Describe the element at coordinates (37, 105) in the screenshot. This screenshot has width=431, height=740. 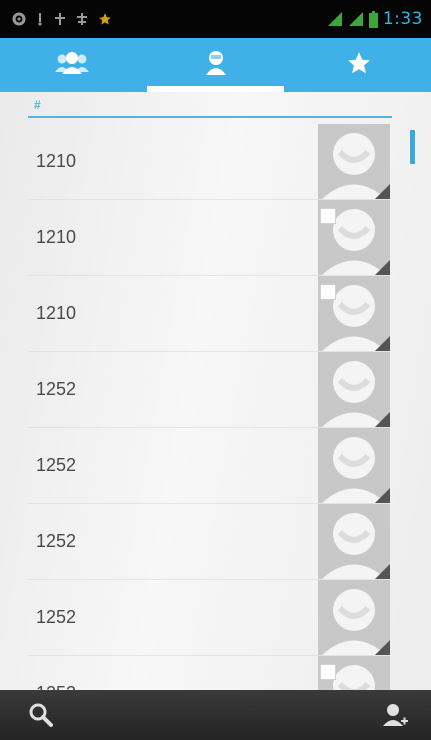
I see `section-letter: #` at that location.